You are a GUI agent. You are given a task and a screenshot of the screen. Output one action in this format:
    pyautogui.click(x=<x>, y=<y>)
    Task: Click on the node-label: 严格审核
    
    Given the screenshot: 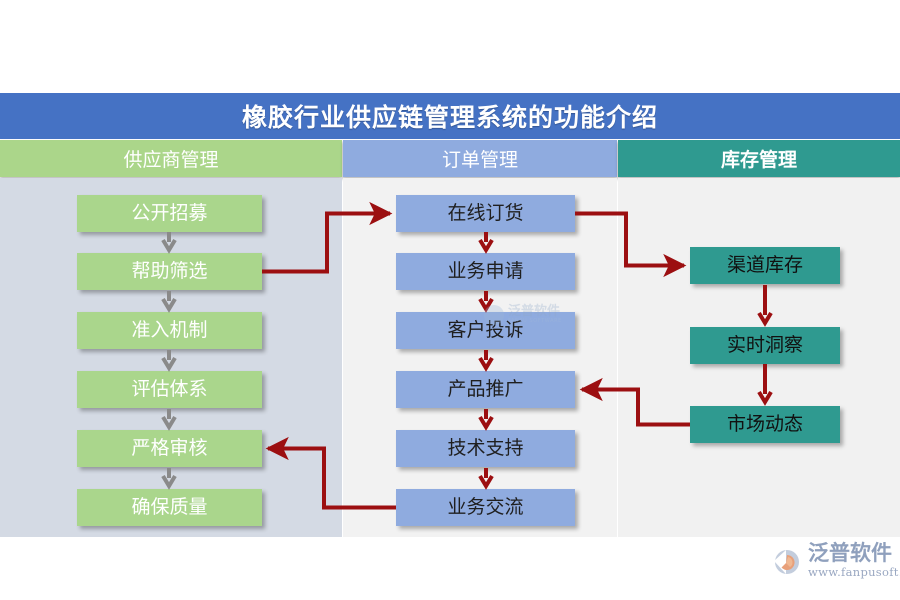 What is the action you would take?
    pyautogui.click(x=169, y=448)
    